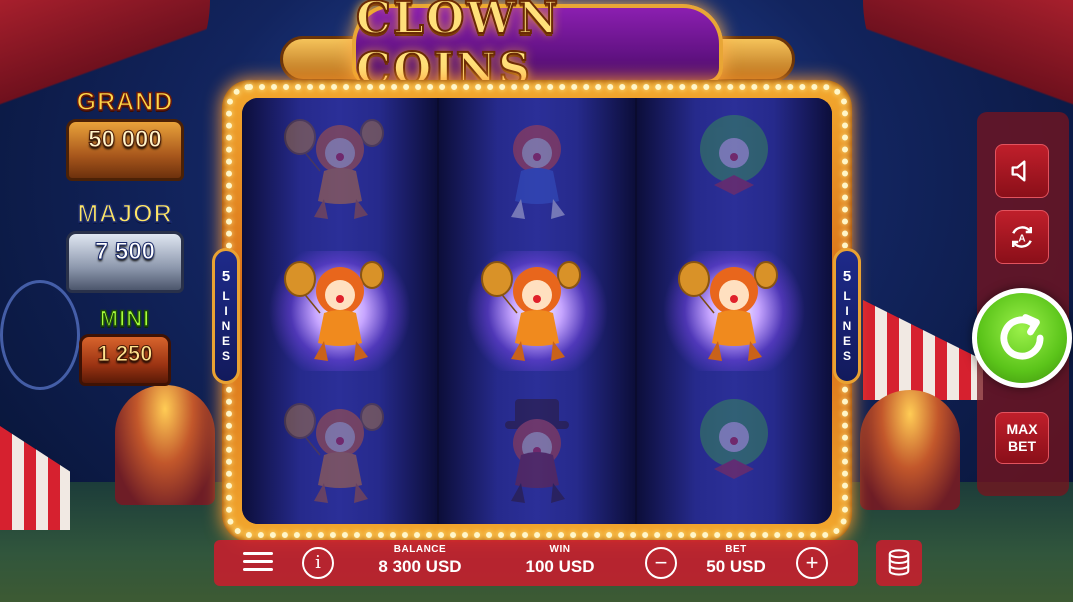 Image resolution: width=1073 pixels, height=602 pixels. What do you see at coordinates (125, 140) in the screenshot?
I see `jackpot-grand-value: 50 000` at bounding box center [125, 140].